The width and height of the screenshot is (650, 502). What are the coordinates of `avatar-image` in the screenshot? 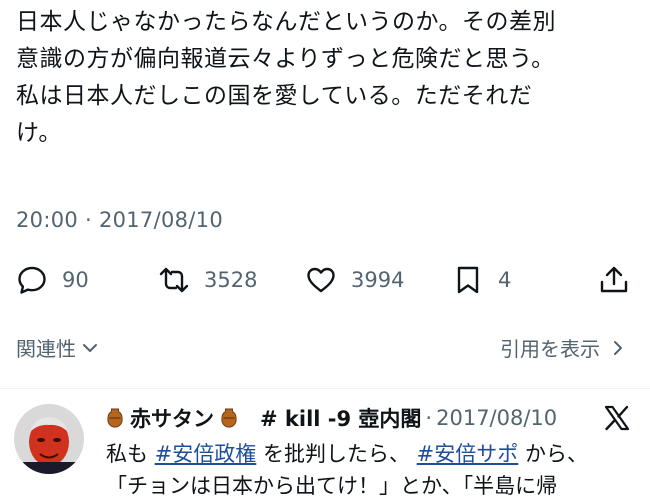 It's located at (49, 439).